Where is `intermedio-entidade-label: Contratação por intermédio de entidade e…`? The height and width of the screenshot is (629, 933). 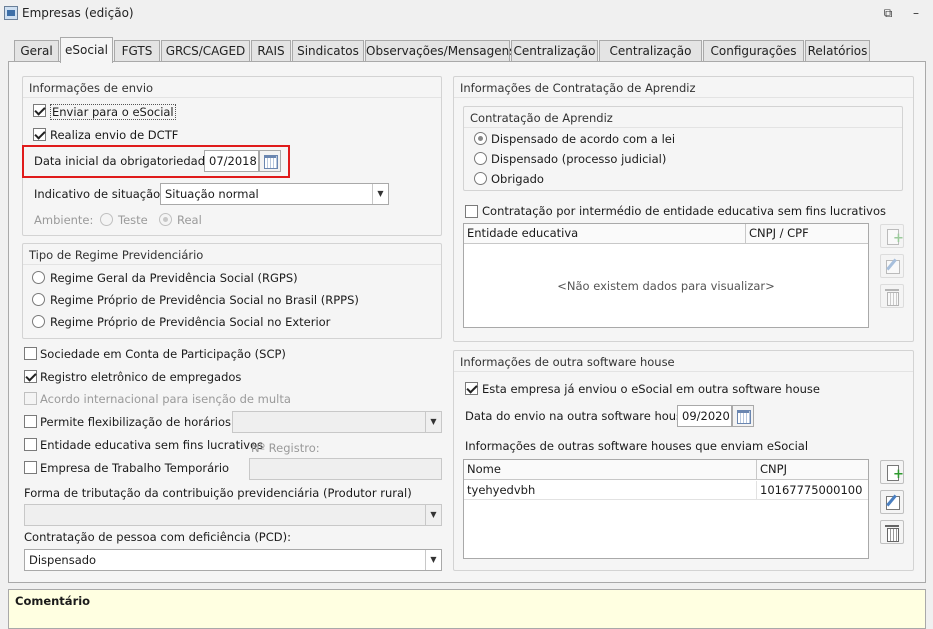 intermedio-entidade-label: Contratação por intermédio de entidade e… is located at coordinates (684, 211).